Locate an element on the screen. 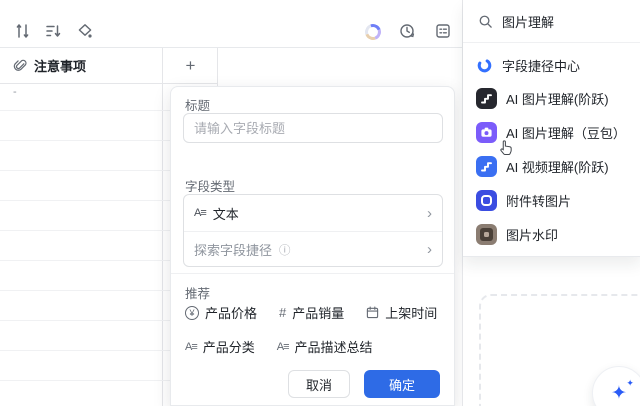 This screenshot has height=406, width=640. recommend-label-text: 产品描述总结 is located at coordinates (333, 347).